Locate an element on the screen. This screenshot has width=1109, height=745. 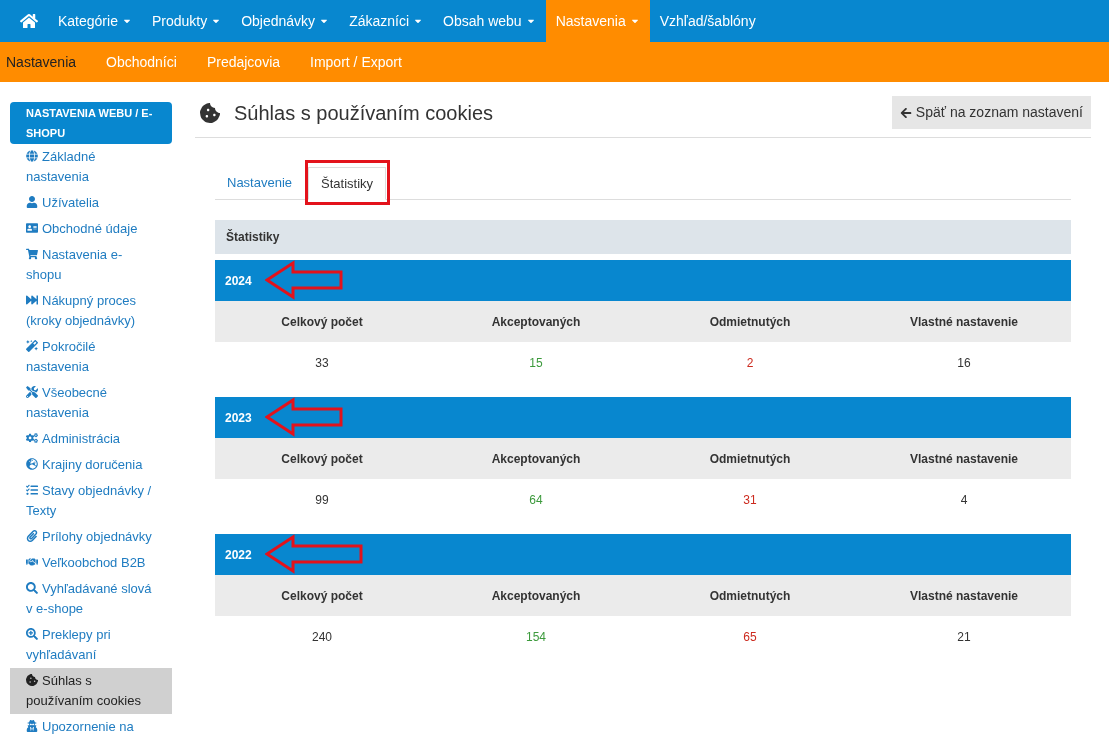
table-cell-text: 64 is located at coordinates (536, 500).